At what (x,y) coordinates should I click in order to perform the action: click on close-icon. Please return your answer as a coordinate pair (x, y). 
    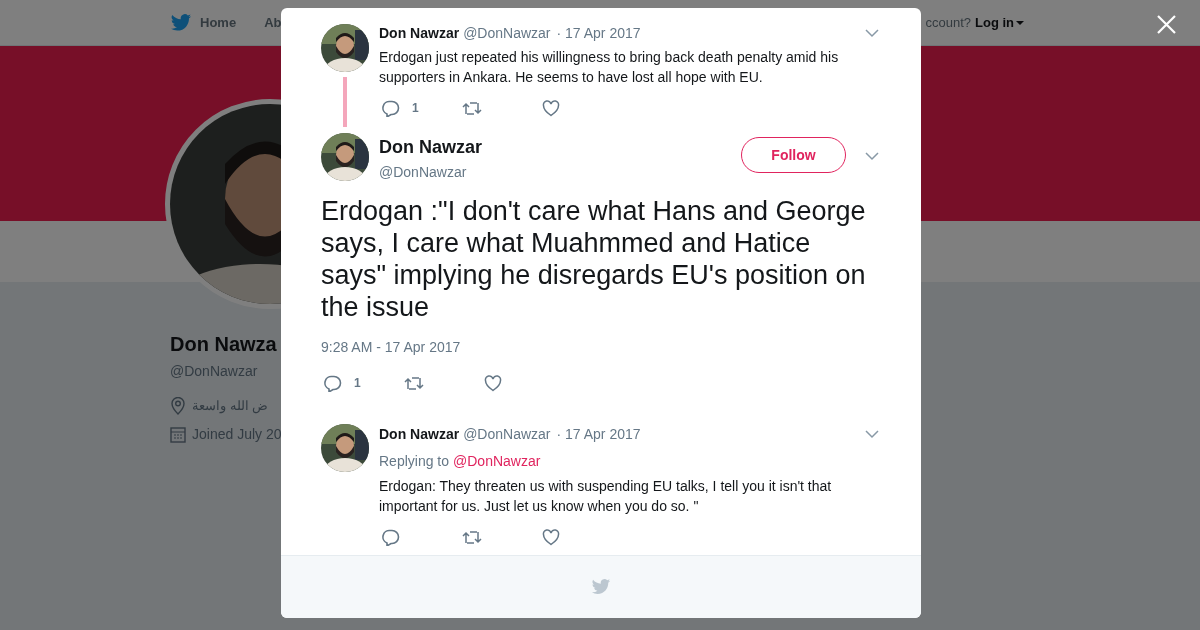
    Looking at the image, I should click on (1166, 24).